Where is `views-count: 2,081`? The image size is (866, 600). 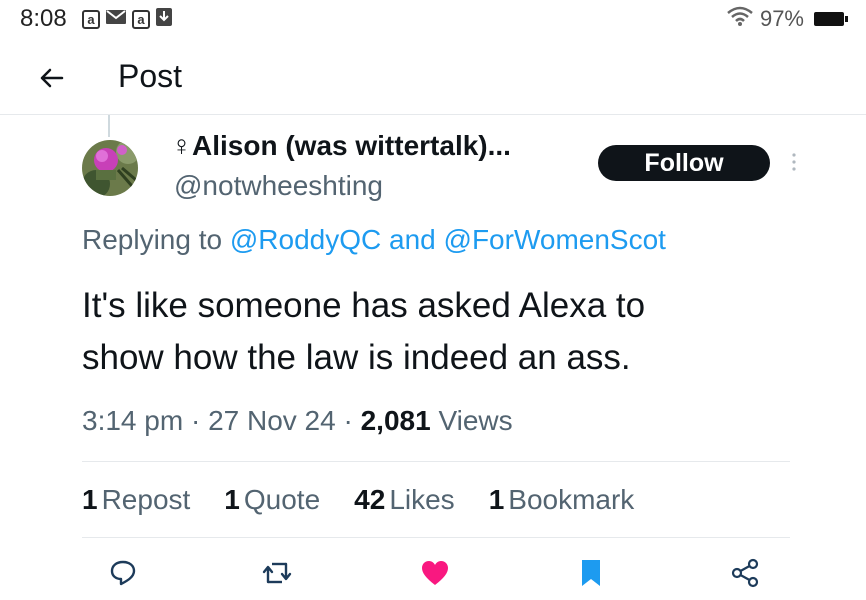
views-count: 2,081 is located at coordinates (396, 420).